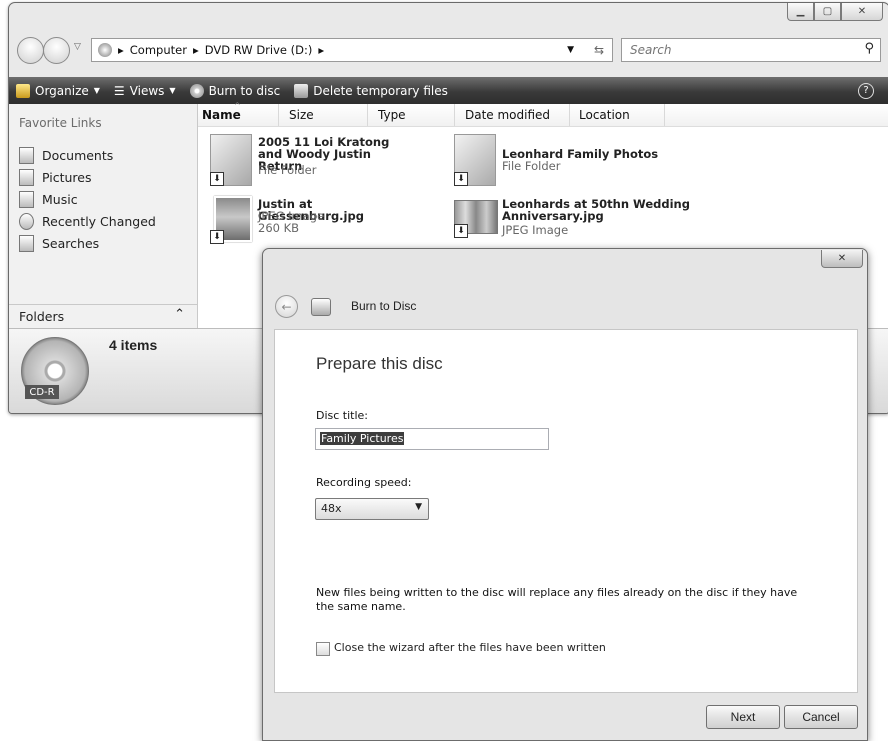 The image size is (888, 741). Describe the element at coordinates (323, 649) in the screenshot. I see `close-wizard-checkbox` at that location.